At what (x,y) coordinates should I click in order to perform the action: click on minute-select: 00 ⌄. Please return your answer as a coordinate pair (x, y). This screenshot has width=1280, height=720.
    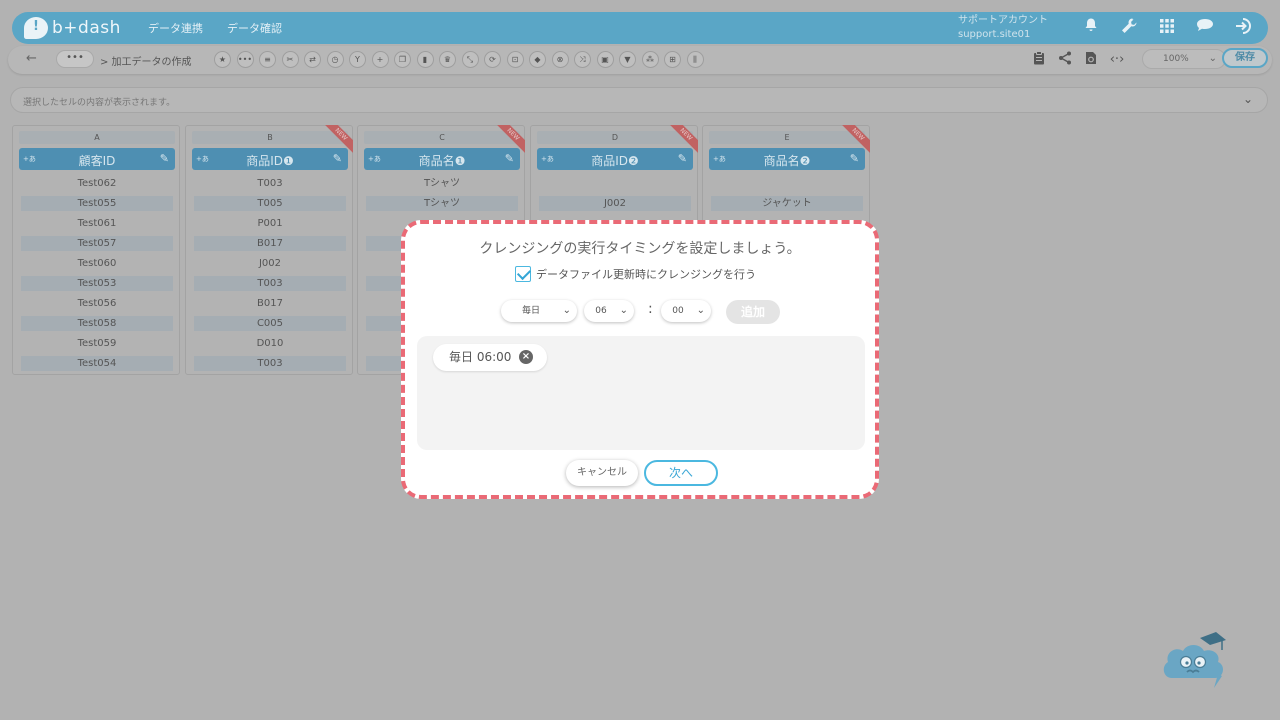
    Looking at the image, I should click on (686, 311).